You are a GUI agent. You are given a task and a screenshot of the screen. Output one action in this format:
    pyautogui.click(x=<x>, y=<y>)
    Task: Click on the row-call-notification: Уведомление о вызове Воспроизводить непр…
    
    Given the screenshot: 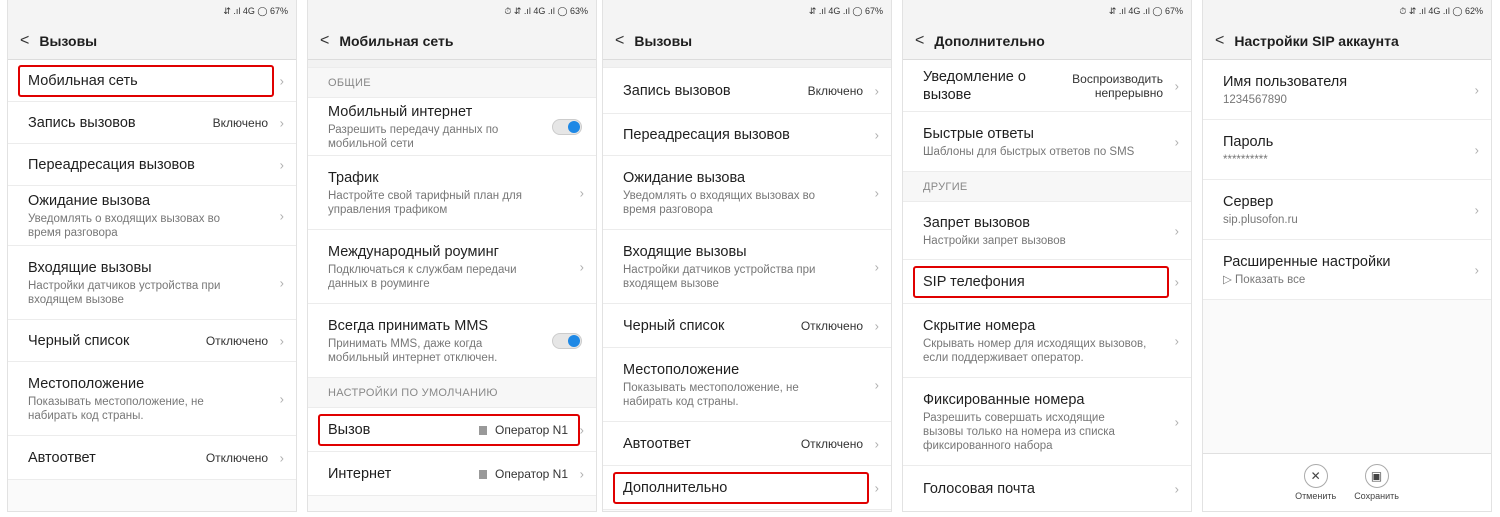 What is the action you would take?
    pyautogui.click(x=1047, y=86)
    